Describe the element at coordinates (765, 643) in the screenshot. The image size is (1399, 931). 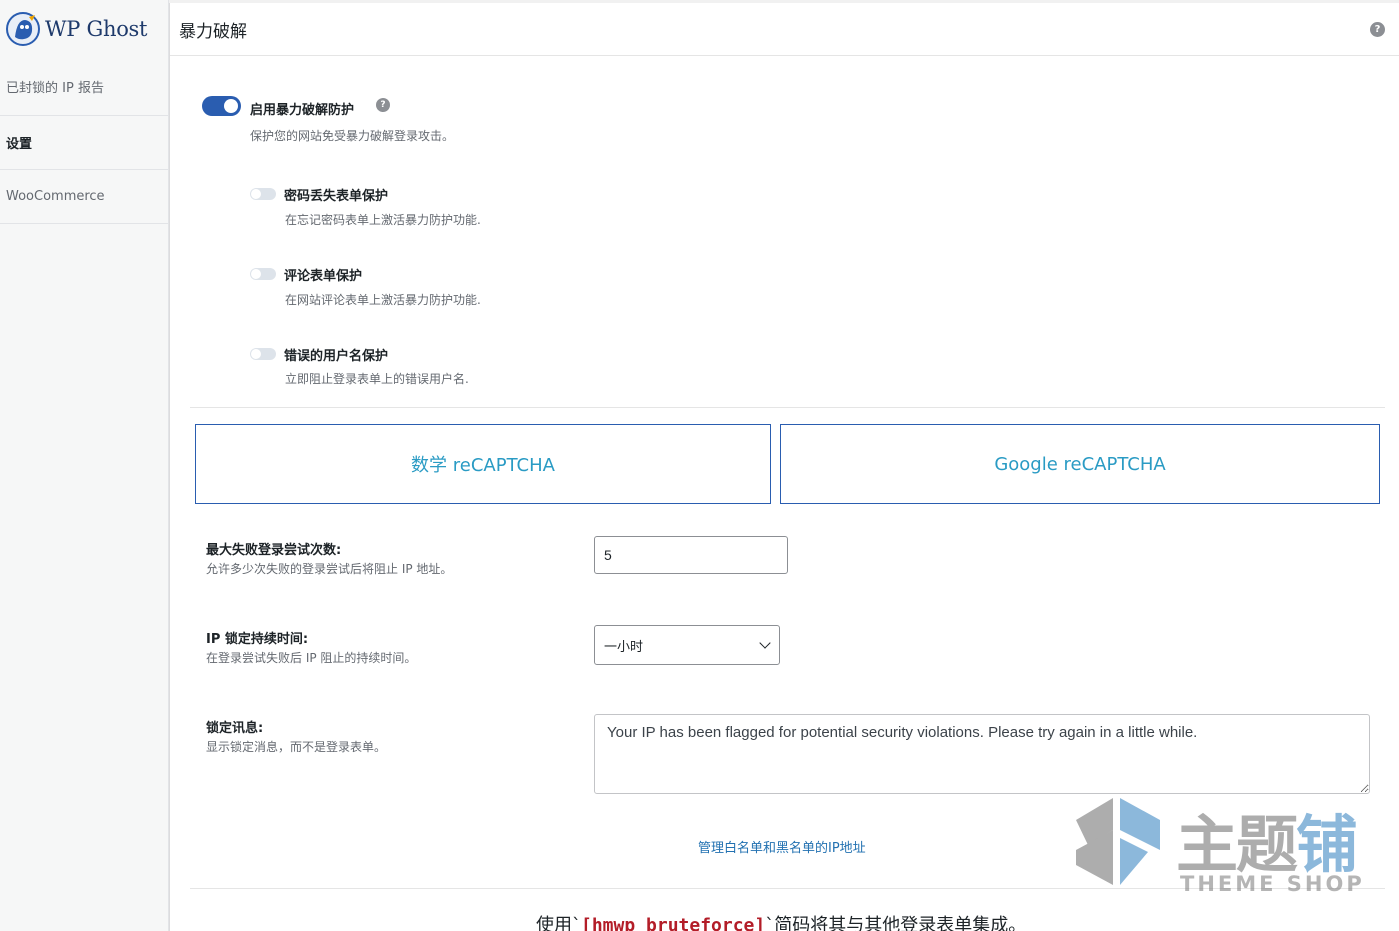
I see `chevron-down-icon` at that location.